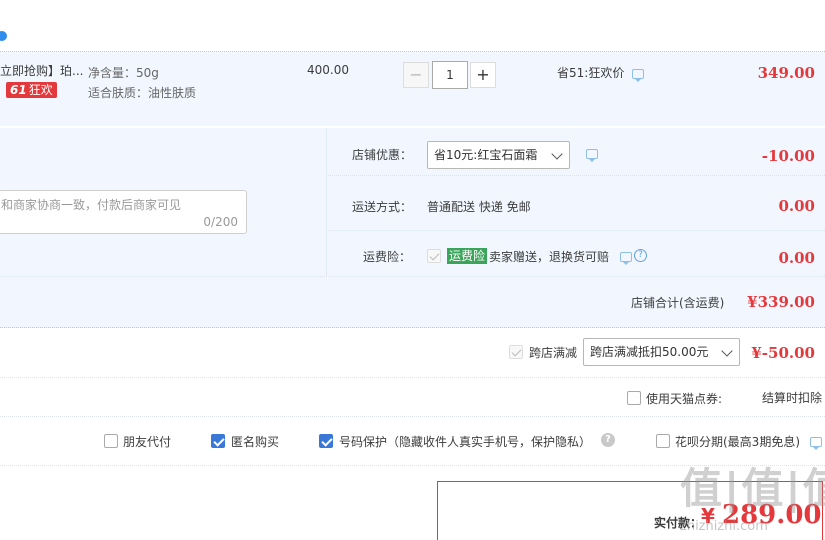  What do you see at coordinates (416, 75) in the screenshot?
I see `quantity-minus-button: −` at bounding box center [416, 75].